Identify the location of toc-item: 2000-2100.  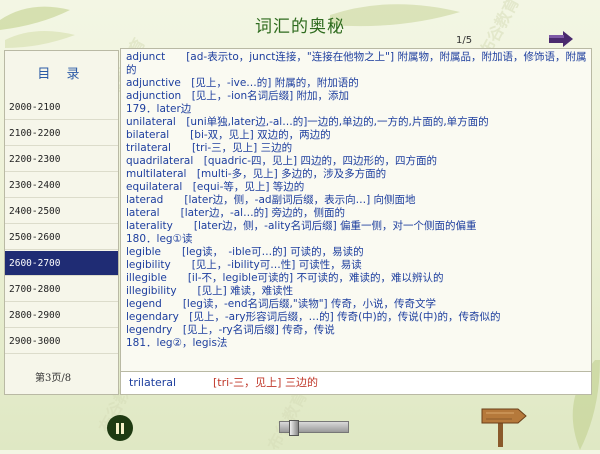
(61, 107).